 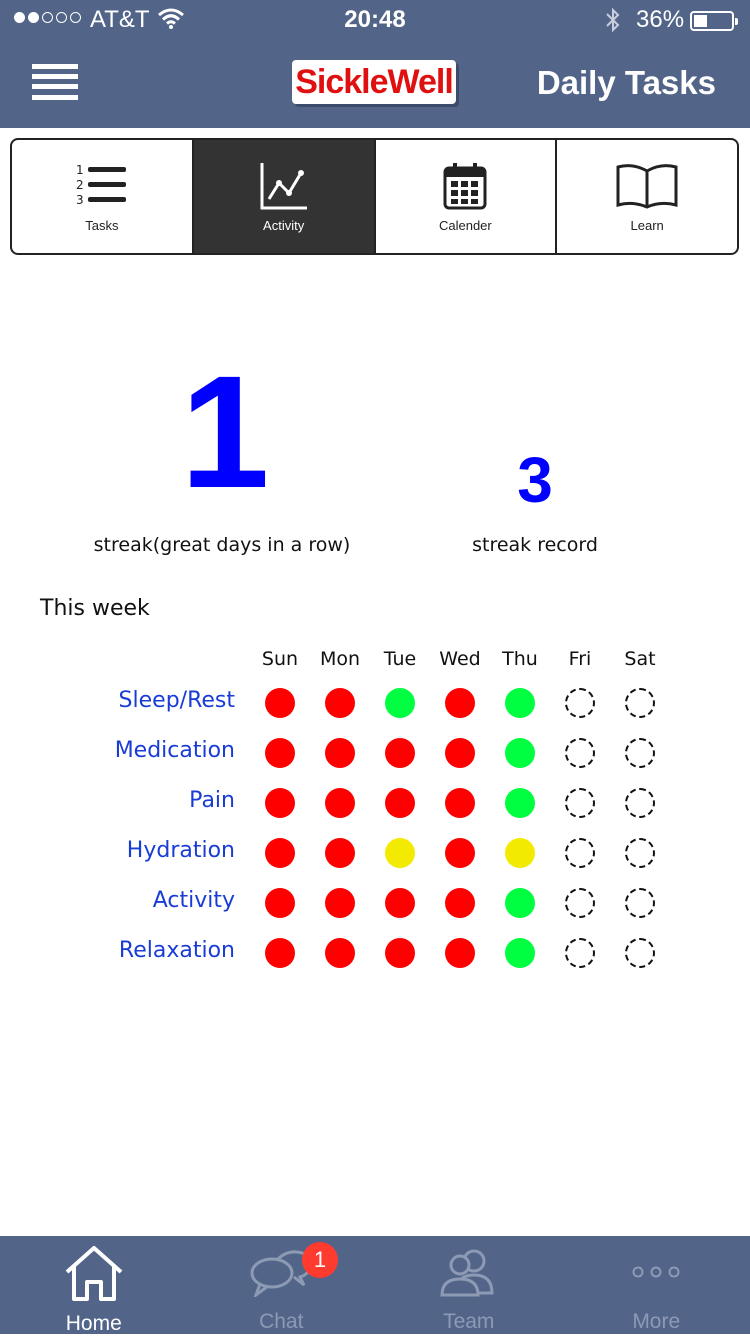 I want to click on nav-more: More, so click(x=656, y=1285).